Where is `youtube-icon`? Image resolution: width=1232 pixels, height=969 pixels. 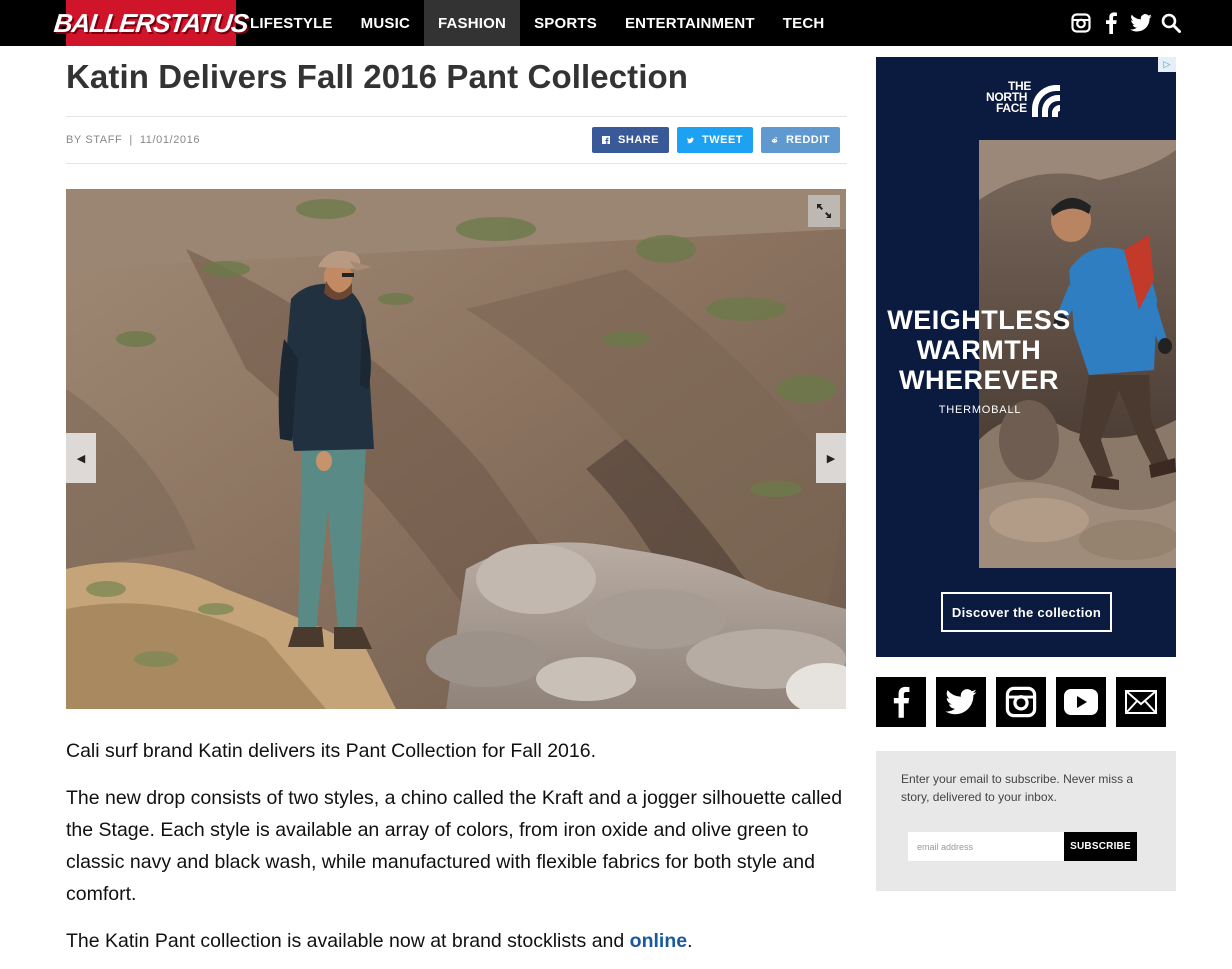
youtube-icon is located at coordinates (1081, 702).